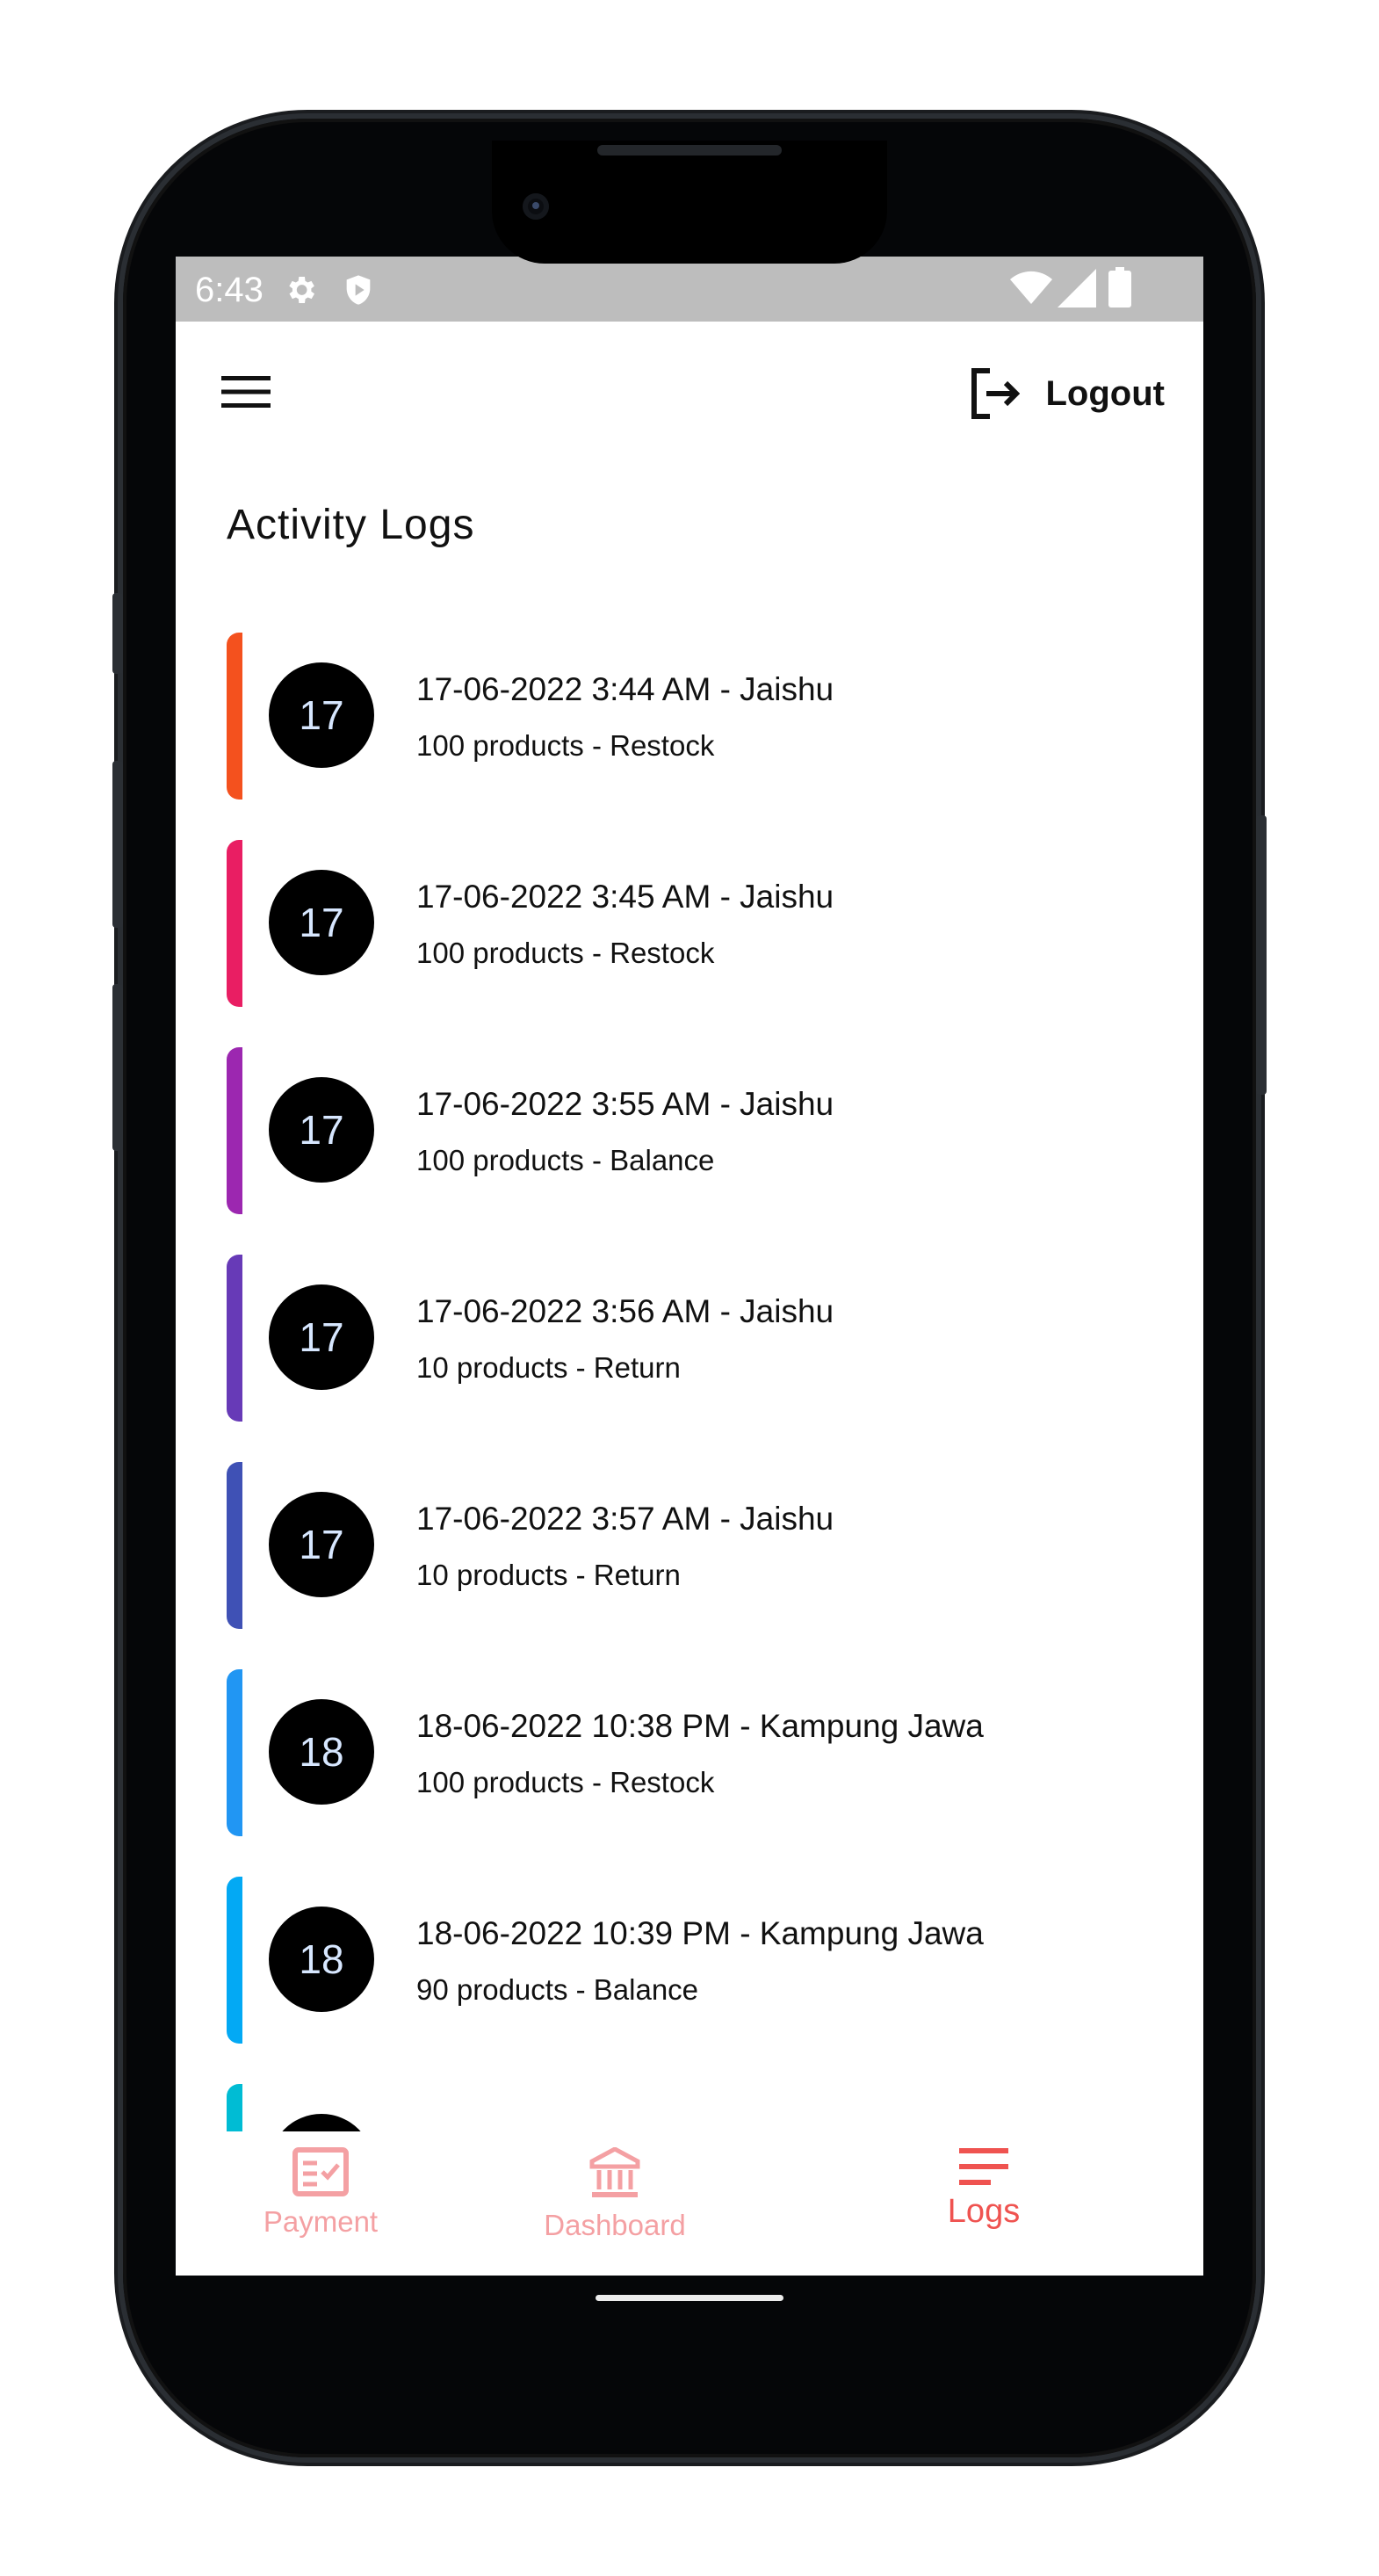 The width and height of the screenshot is (1379, 2576). I want to click on camera-notch, so click(689, 202).